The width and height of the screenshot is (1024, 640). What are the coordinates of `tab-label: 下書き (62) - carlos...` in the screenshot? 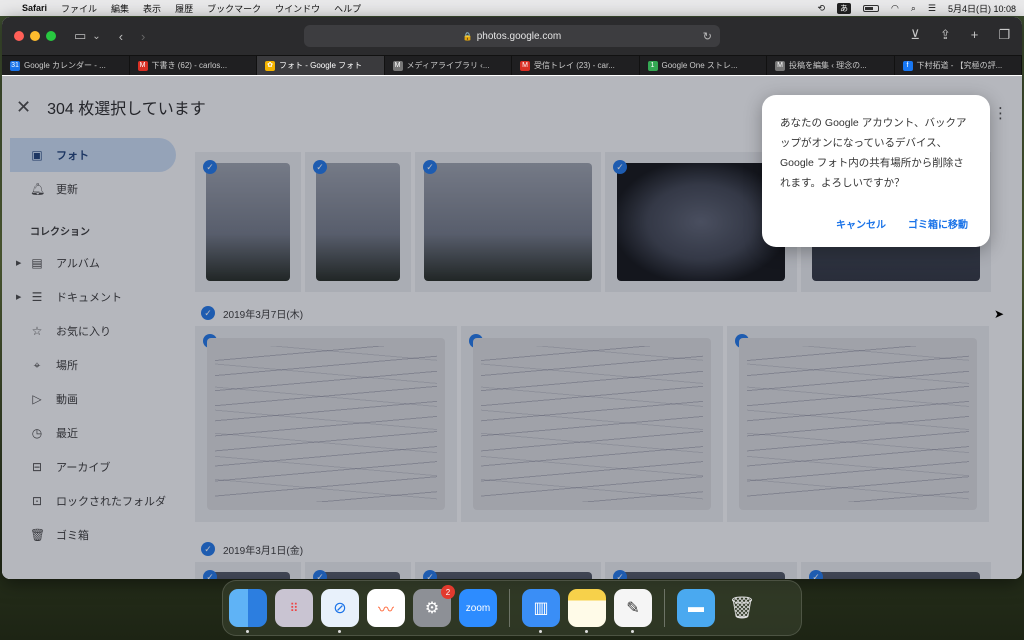 It's located at (189, 65).